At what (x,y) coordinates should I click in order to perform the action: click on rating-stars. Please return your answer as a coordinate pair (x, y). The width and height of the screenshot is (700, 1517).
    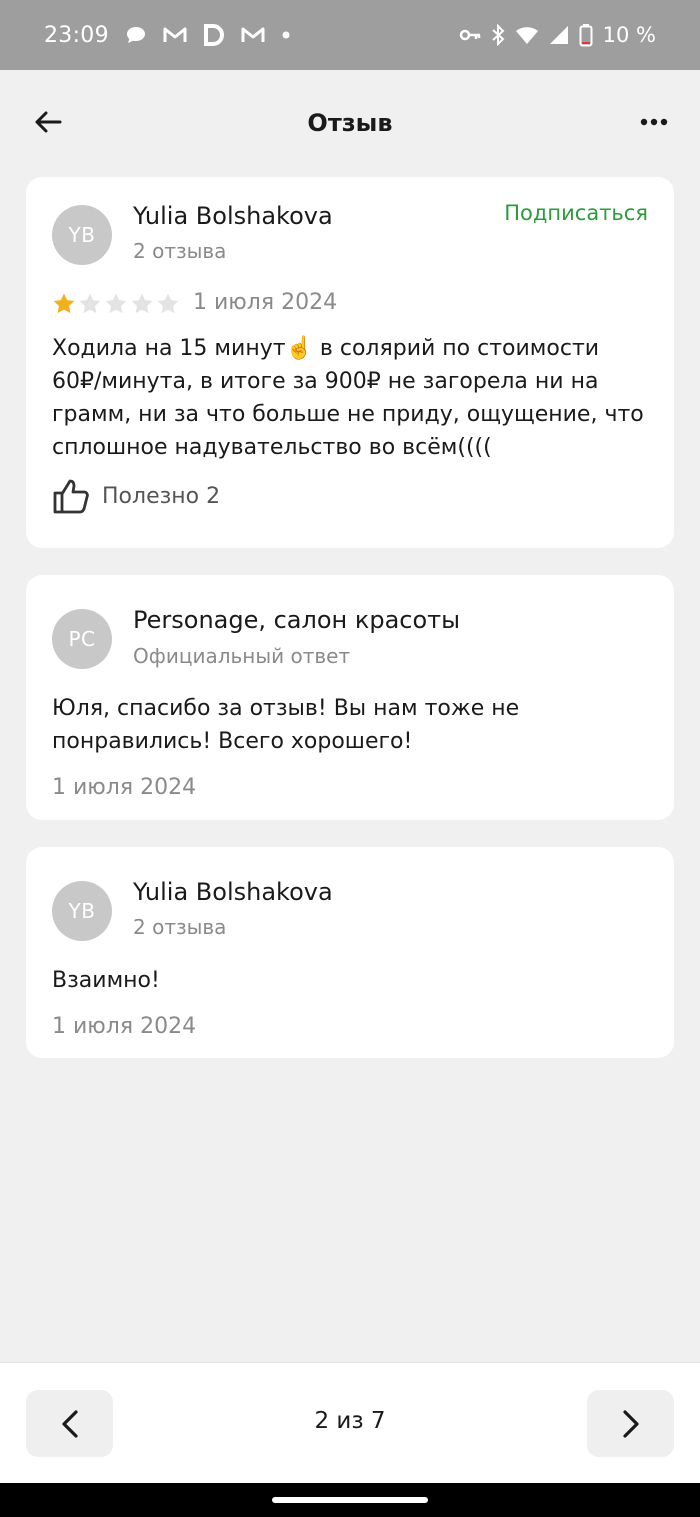
    Looking at the image, I should click on (116, 304).